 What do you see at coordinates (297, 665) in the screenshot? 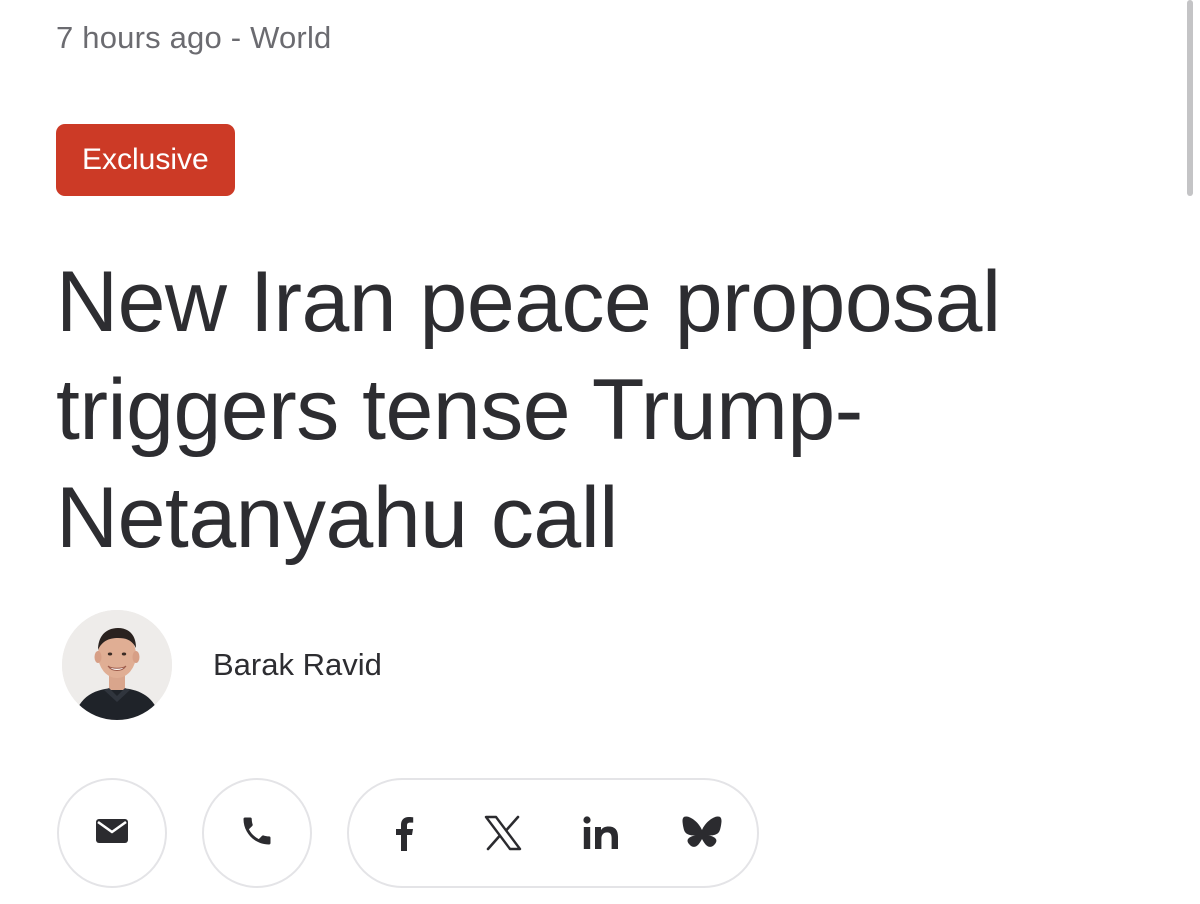
I see `author-name: Barak Ravid` at bounding box center [297, 665].